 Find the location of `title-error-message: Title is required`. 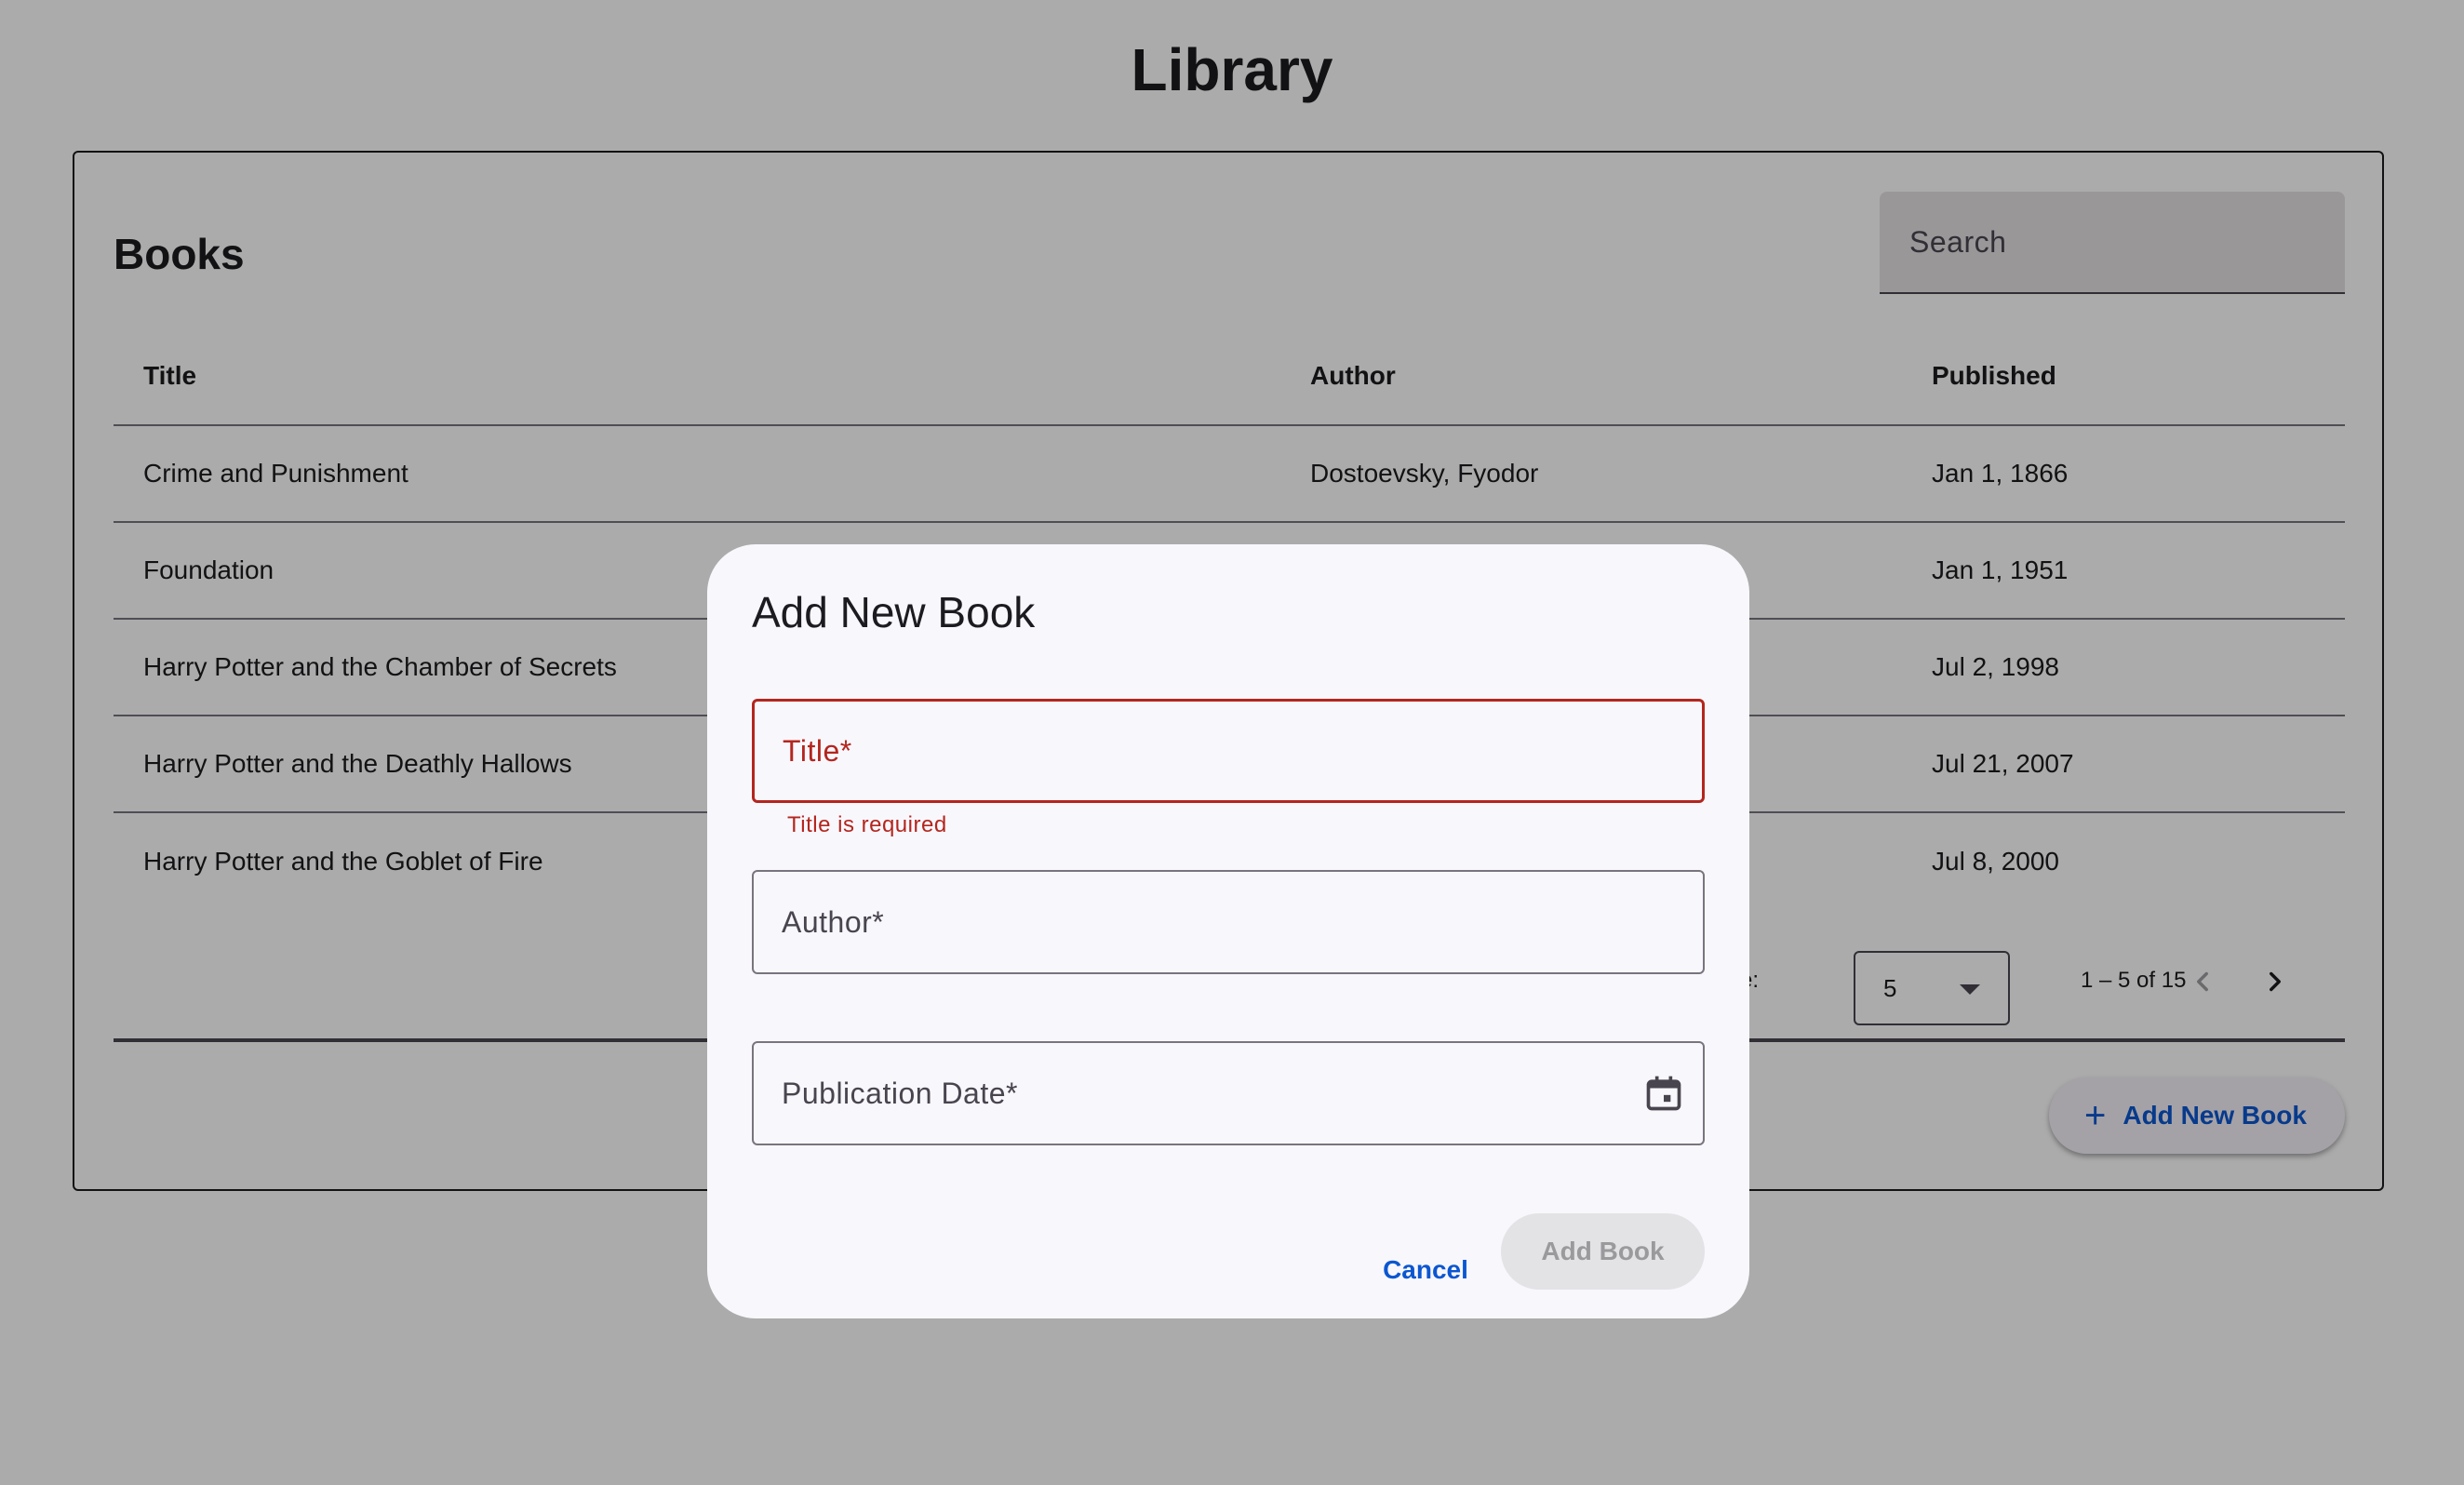

title-error-message: Title is required is located at coordinates (867, 825).